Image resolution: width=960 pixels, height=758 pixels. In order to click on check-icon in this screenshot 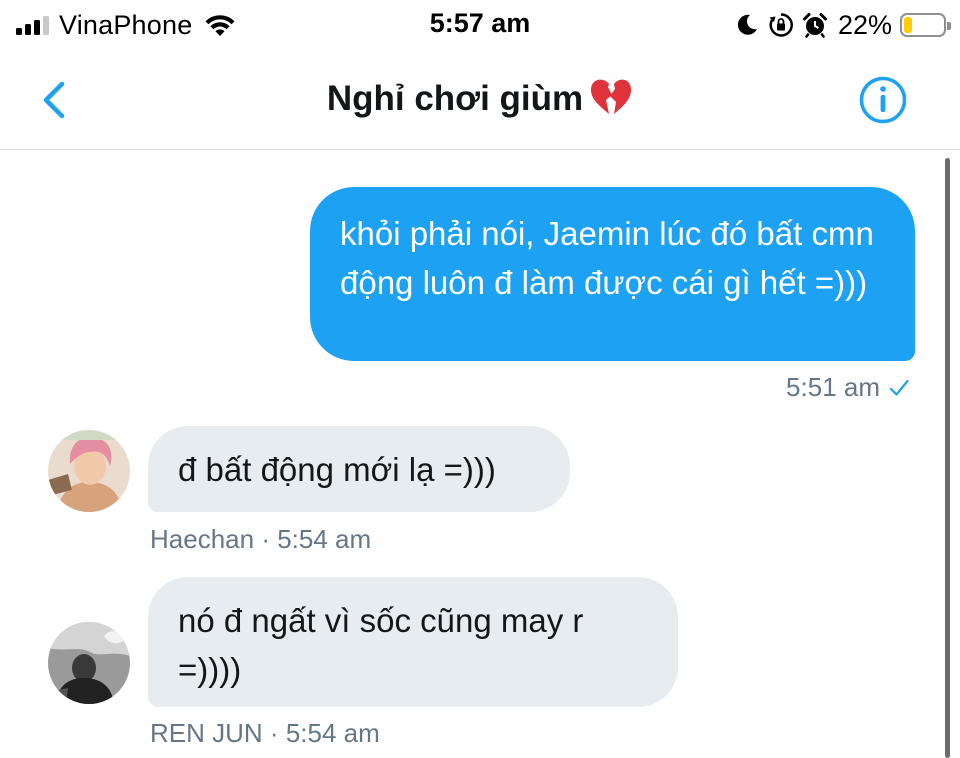, I will do `click(899, 387)`.